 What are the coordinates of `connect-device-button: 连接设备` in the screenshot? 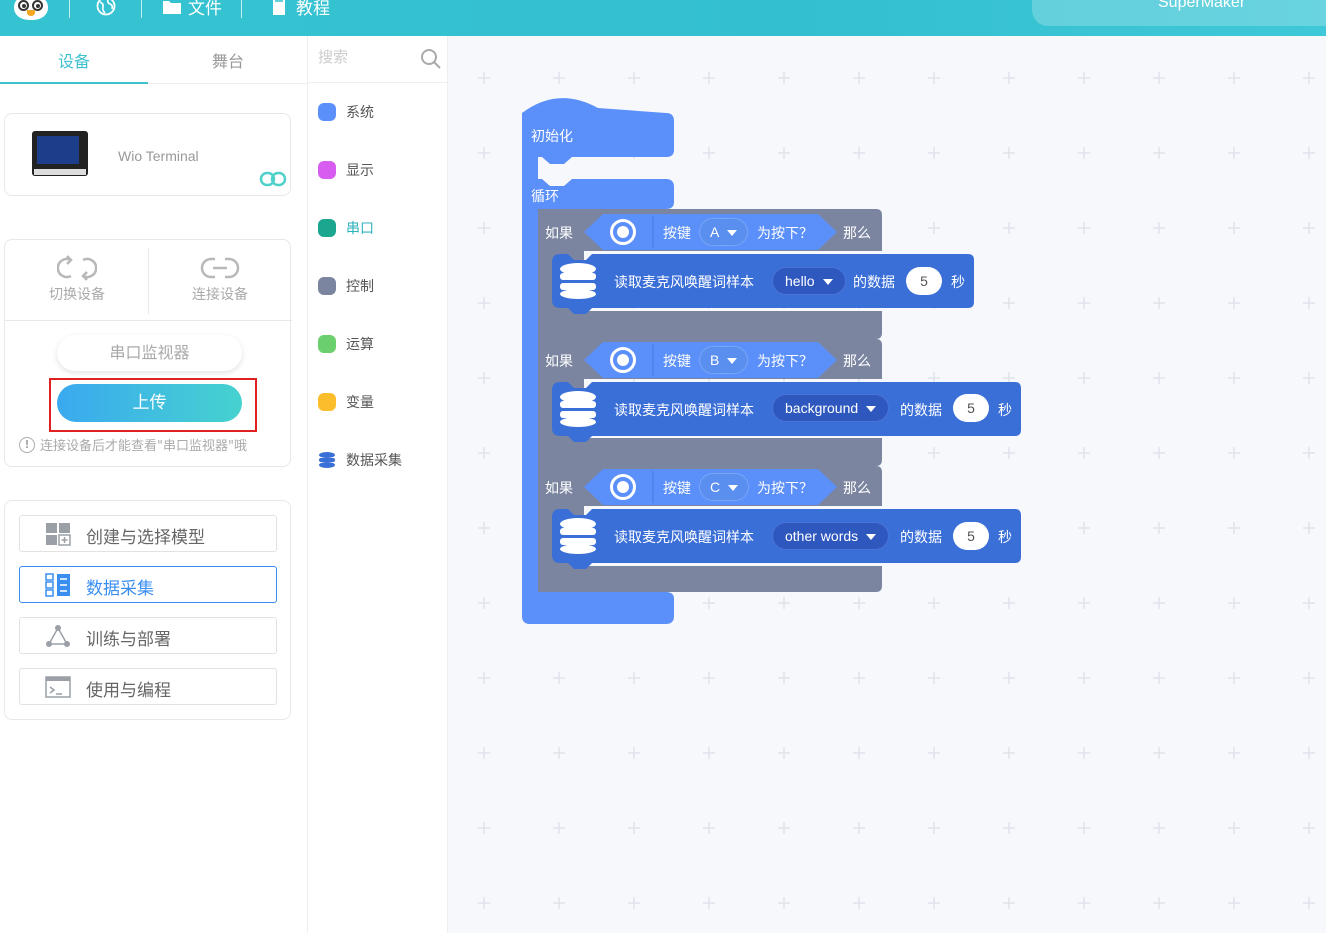 It's located at (220, 284).